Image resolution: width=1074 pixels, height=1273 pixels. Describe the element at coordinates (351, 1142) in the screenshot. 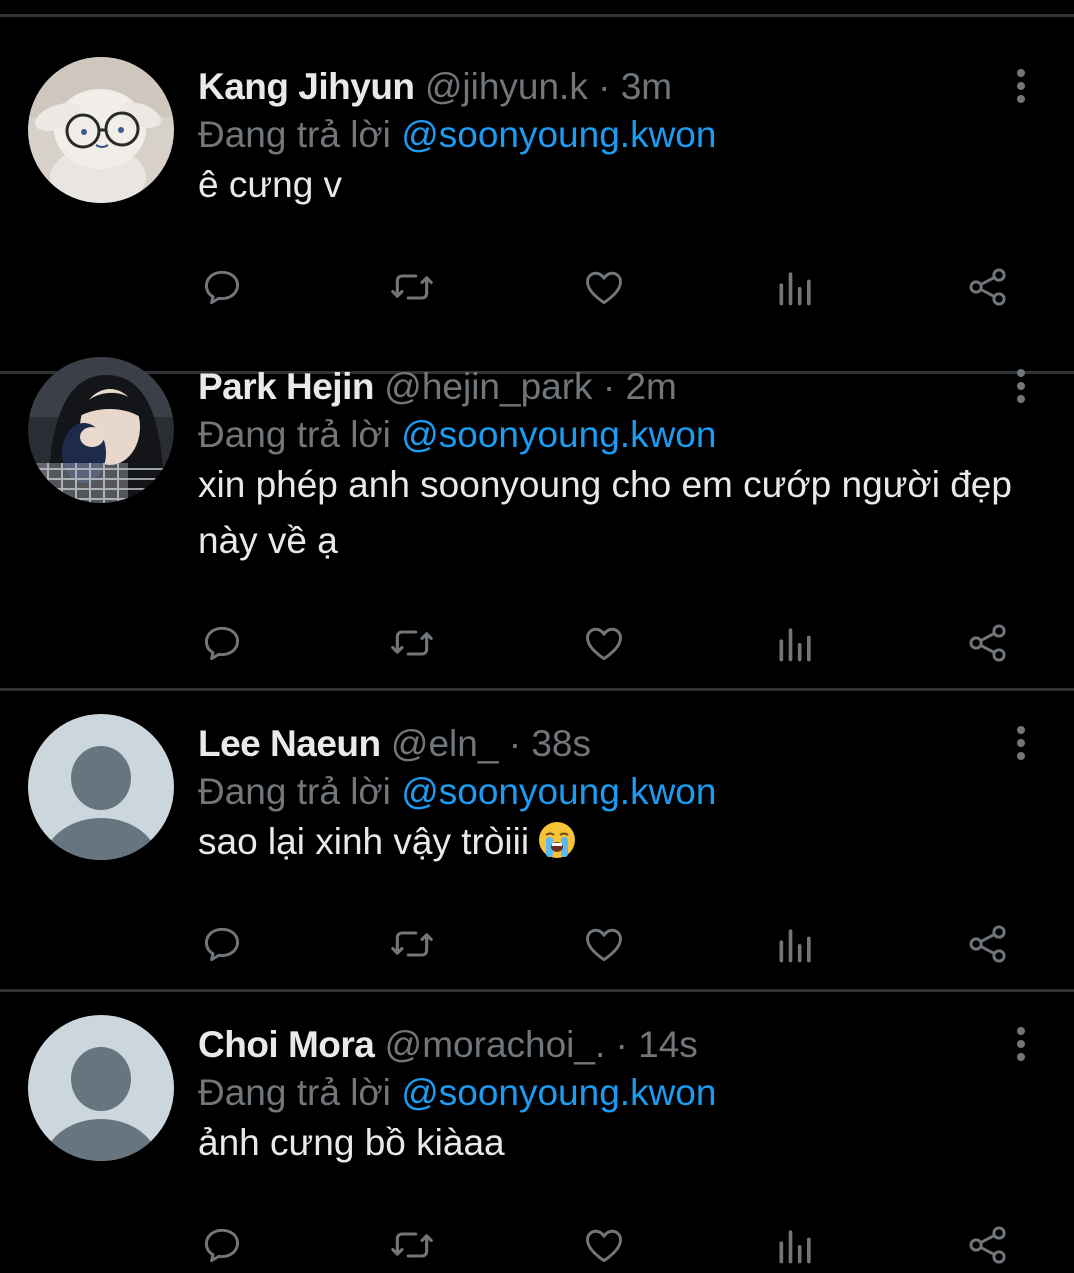

I see `reply-text-content: ảnh cưng bồ kiàaa` at that location.